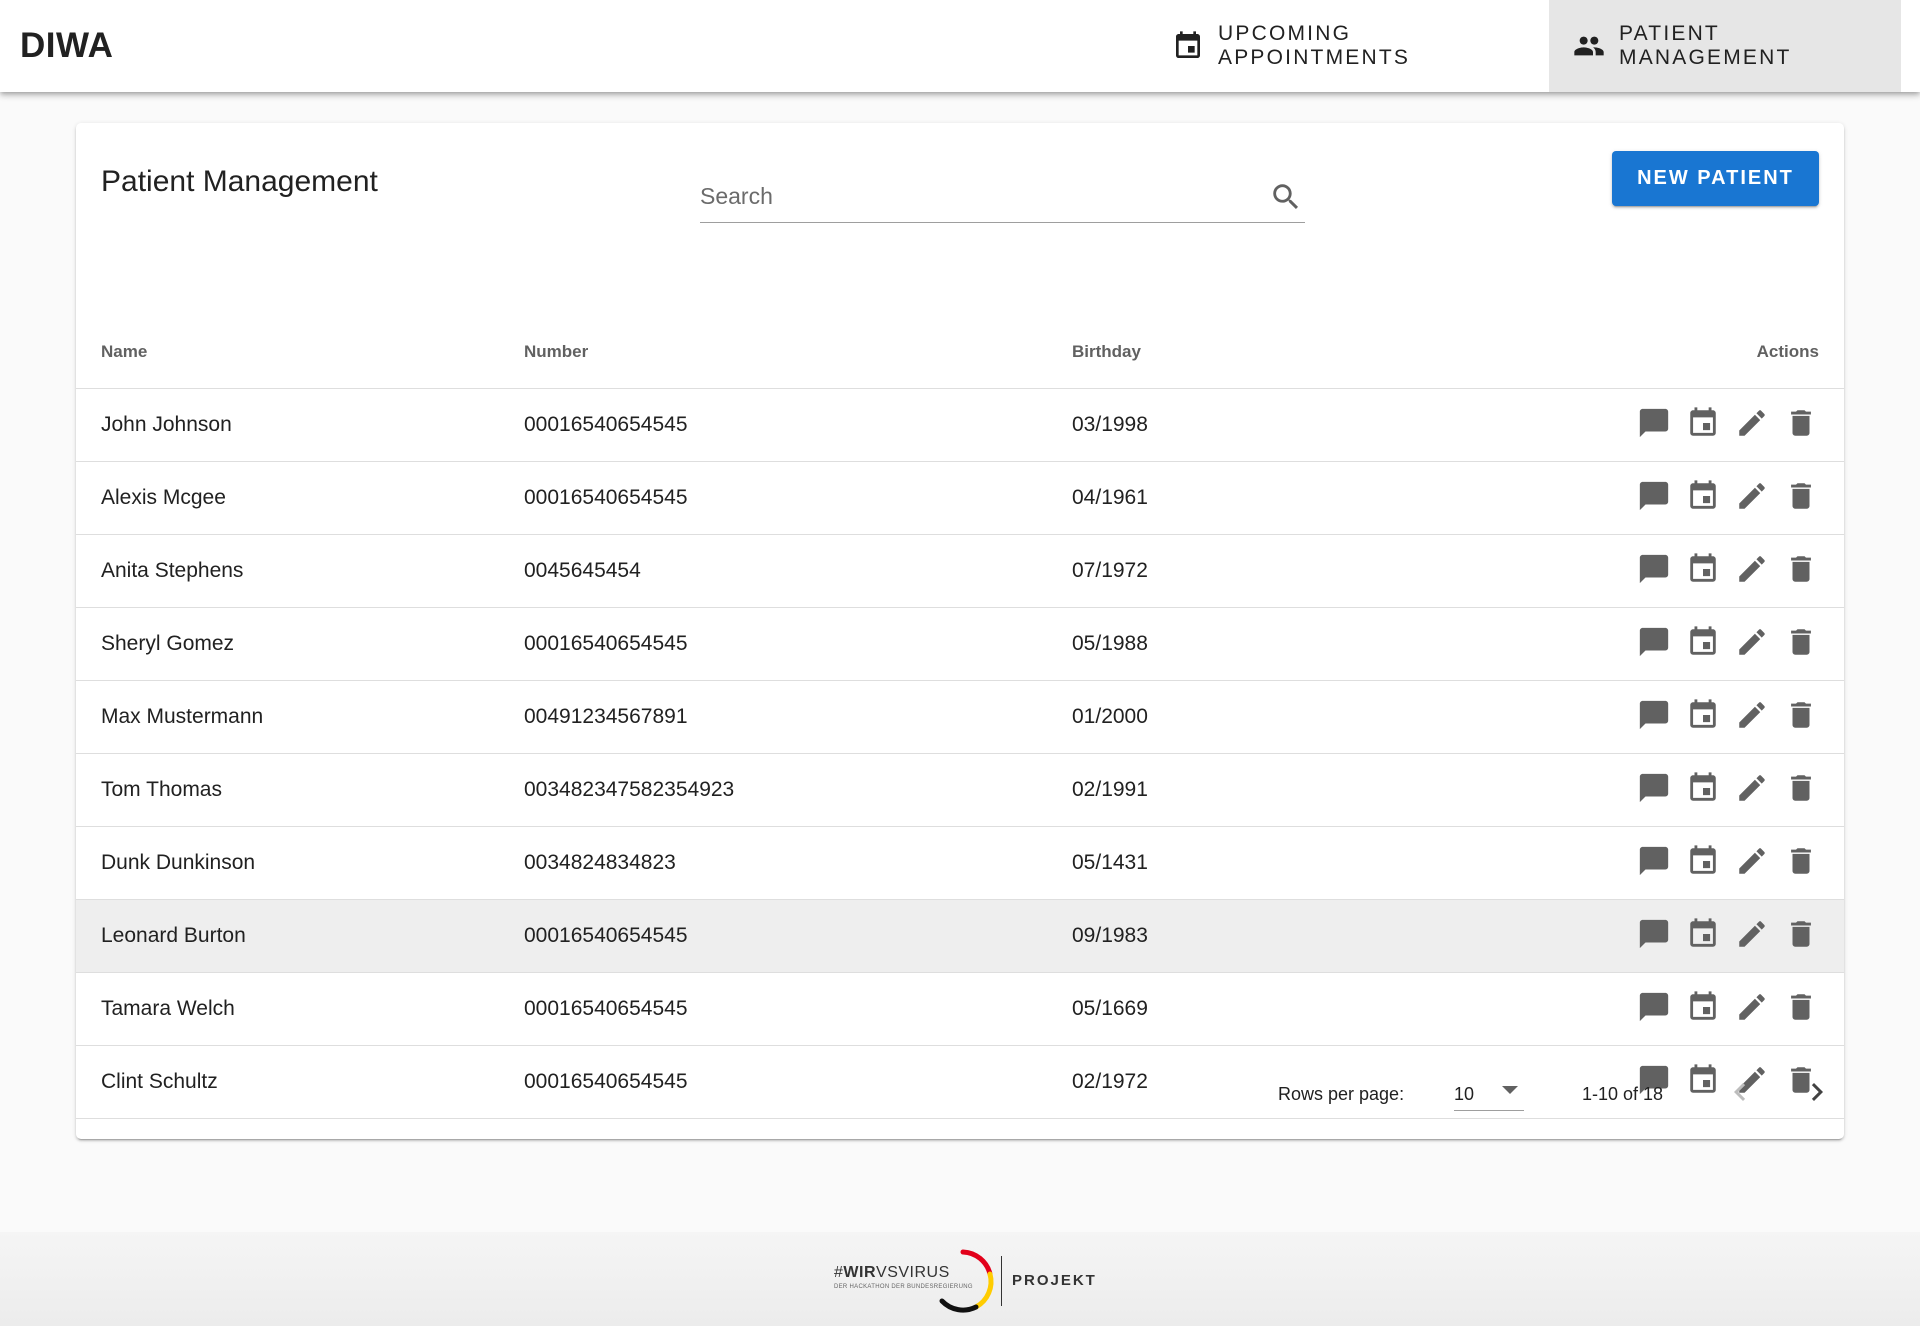 The width and height of the screenshot is (1920, 1326). What do you see at coordinates (798, 717) in the screenshot?
I see `patient-number: 00491234567891` at bounding box center [798, 717].